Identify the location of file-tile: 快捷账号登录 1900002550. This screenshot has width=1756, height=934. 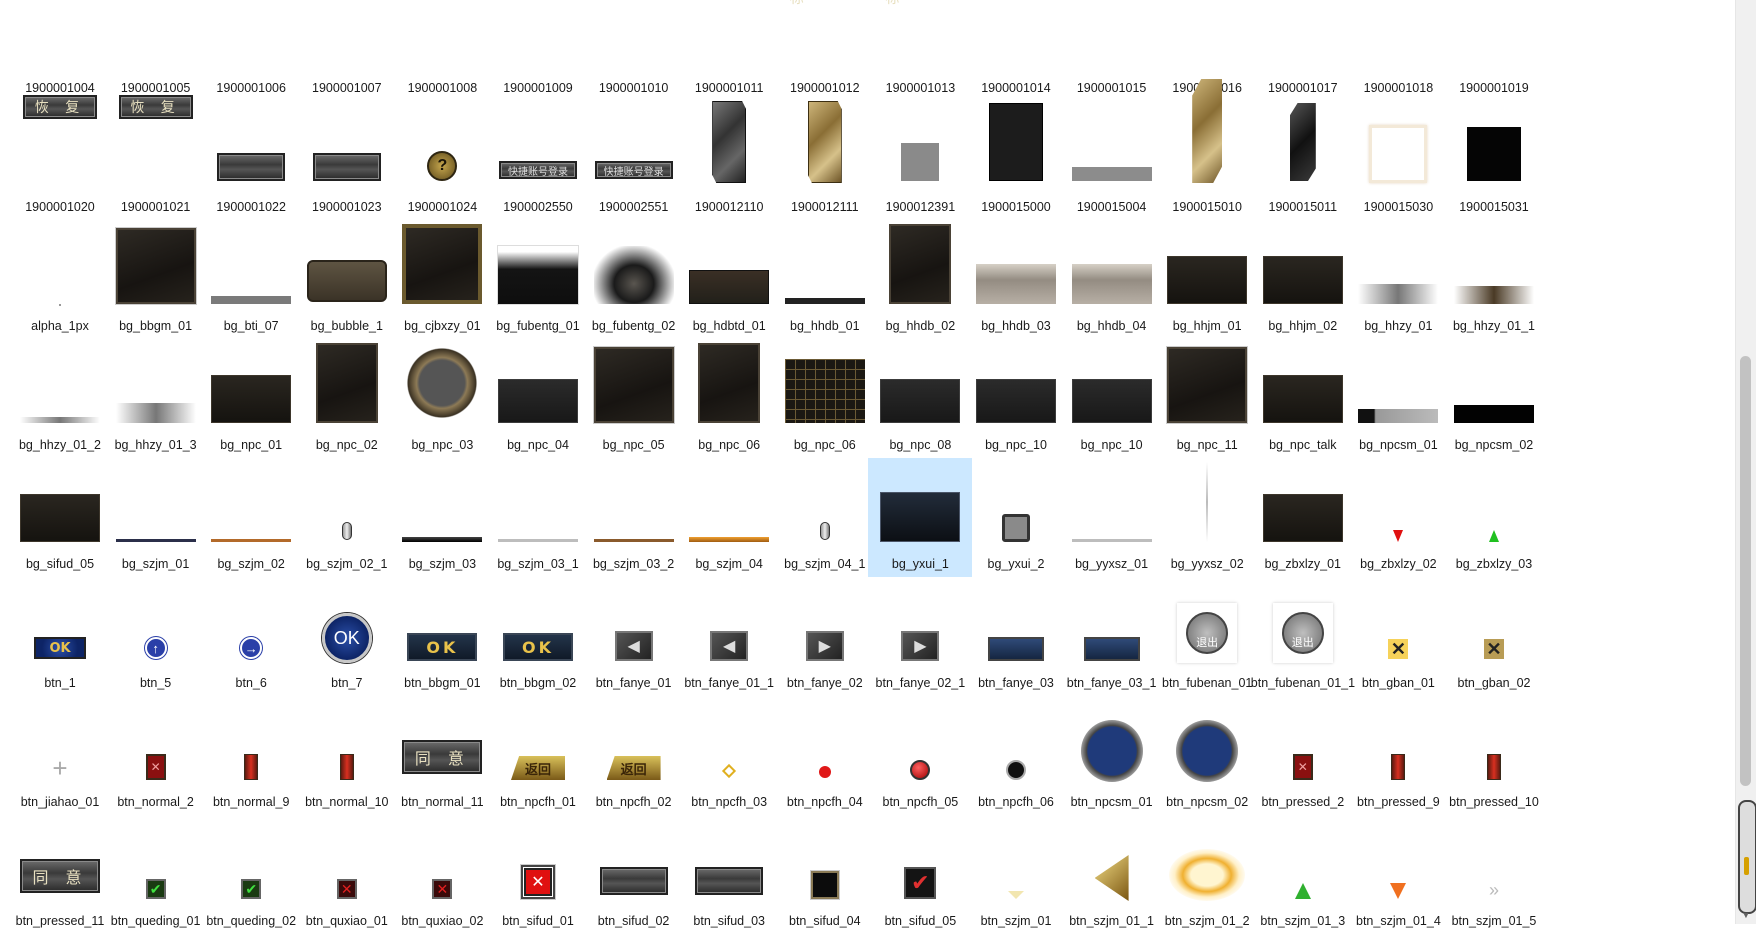
(538, 160).